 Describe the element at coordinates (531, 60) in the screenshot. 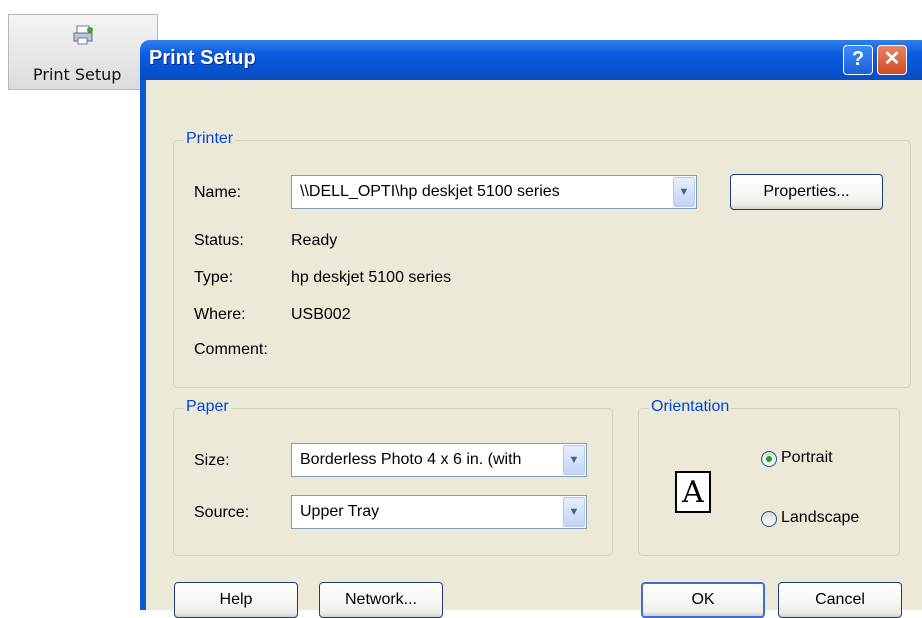

I see `dialog-title-bar: Print Setup ? ✕` at that location.